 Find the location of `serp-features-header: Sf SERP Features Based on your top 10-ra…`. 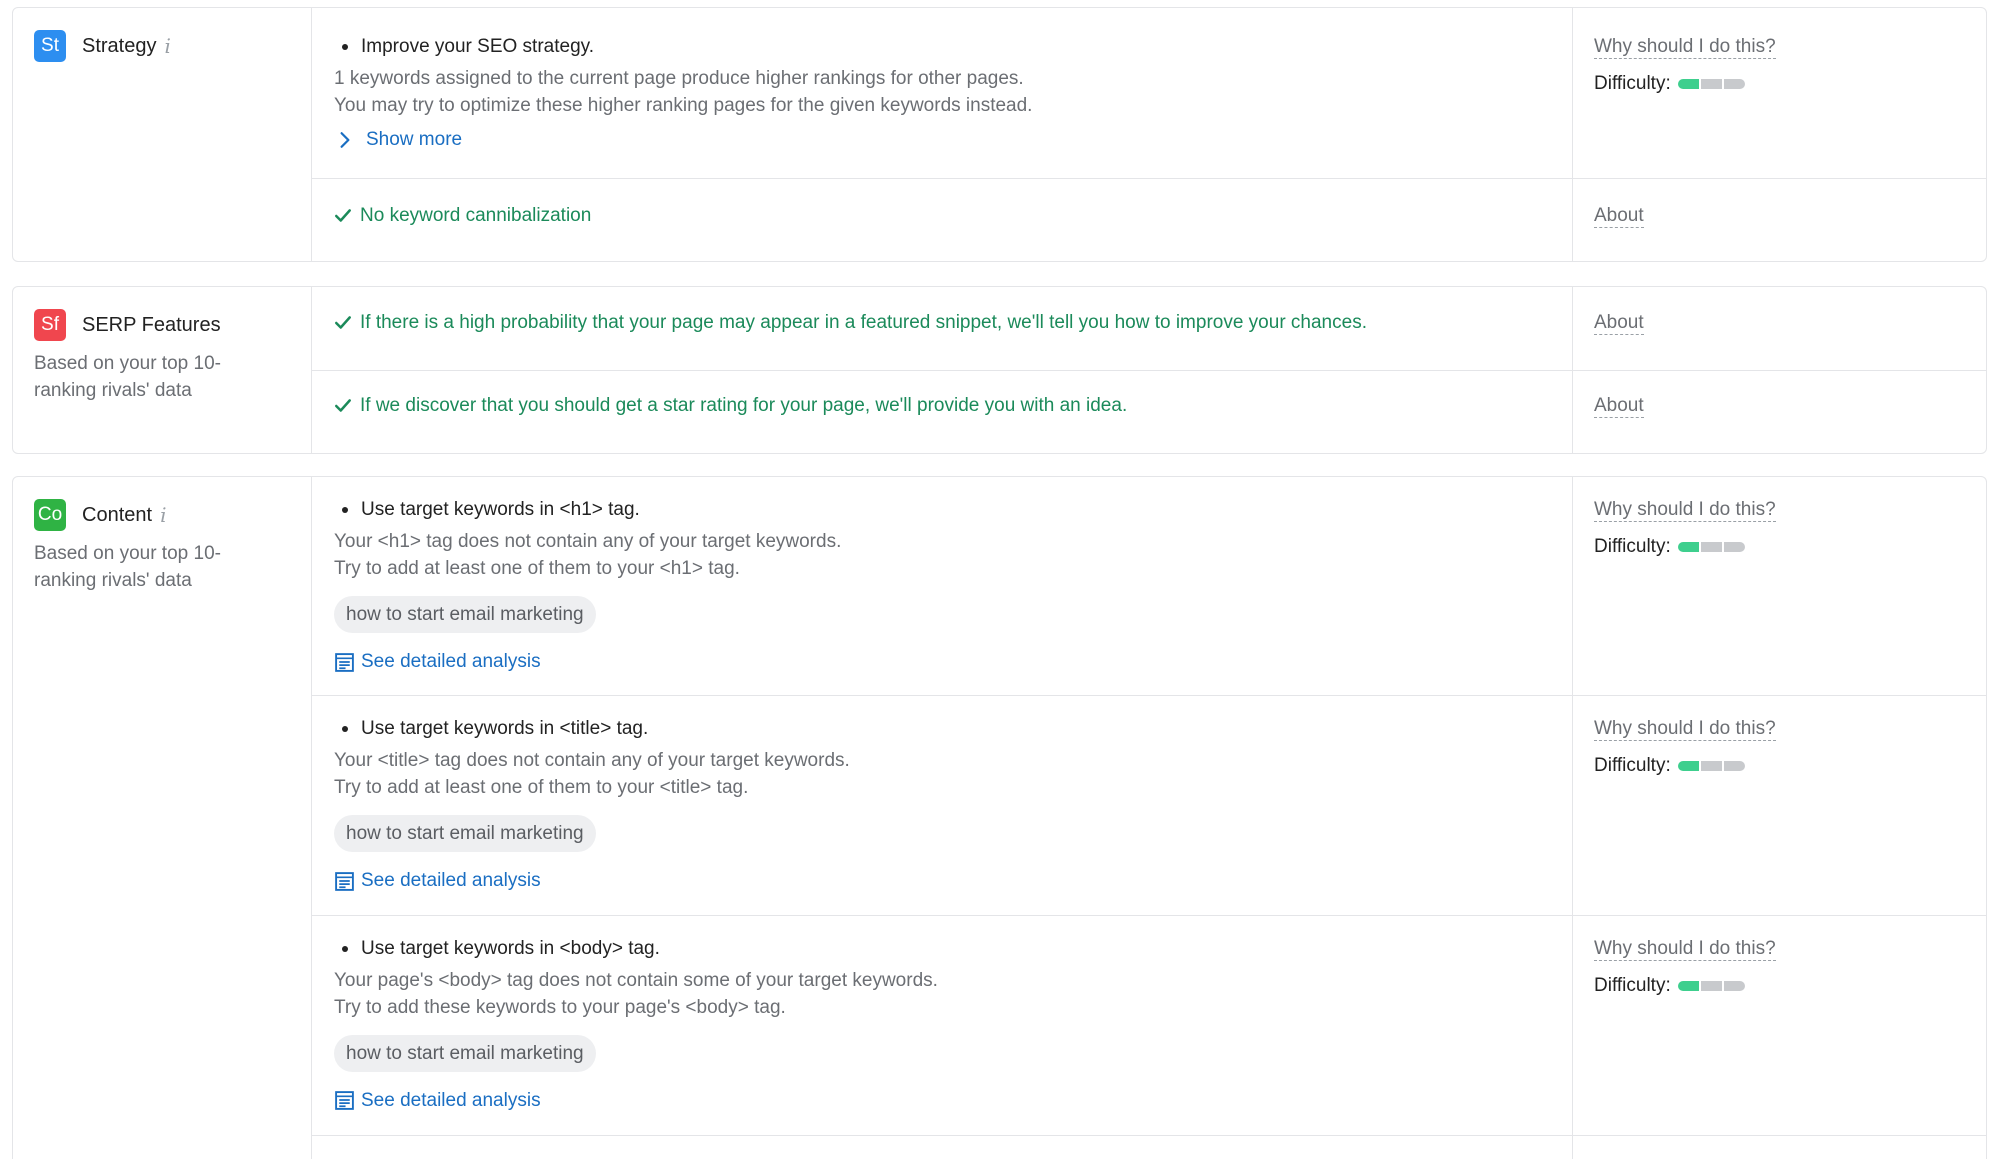

serp-features-header: Sf SERP Features Based on your top 10-ra… is located at coordinates (162, 370).